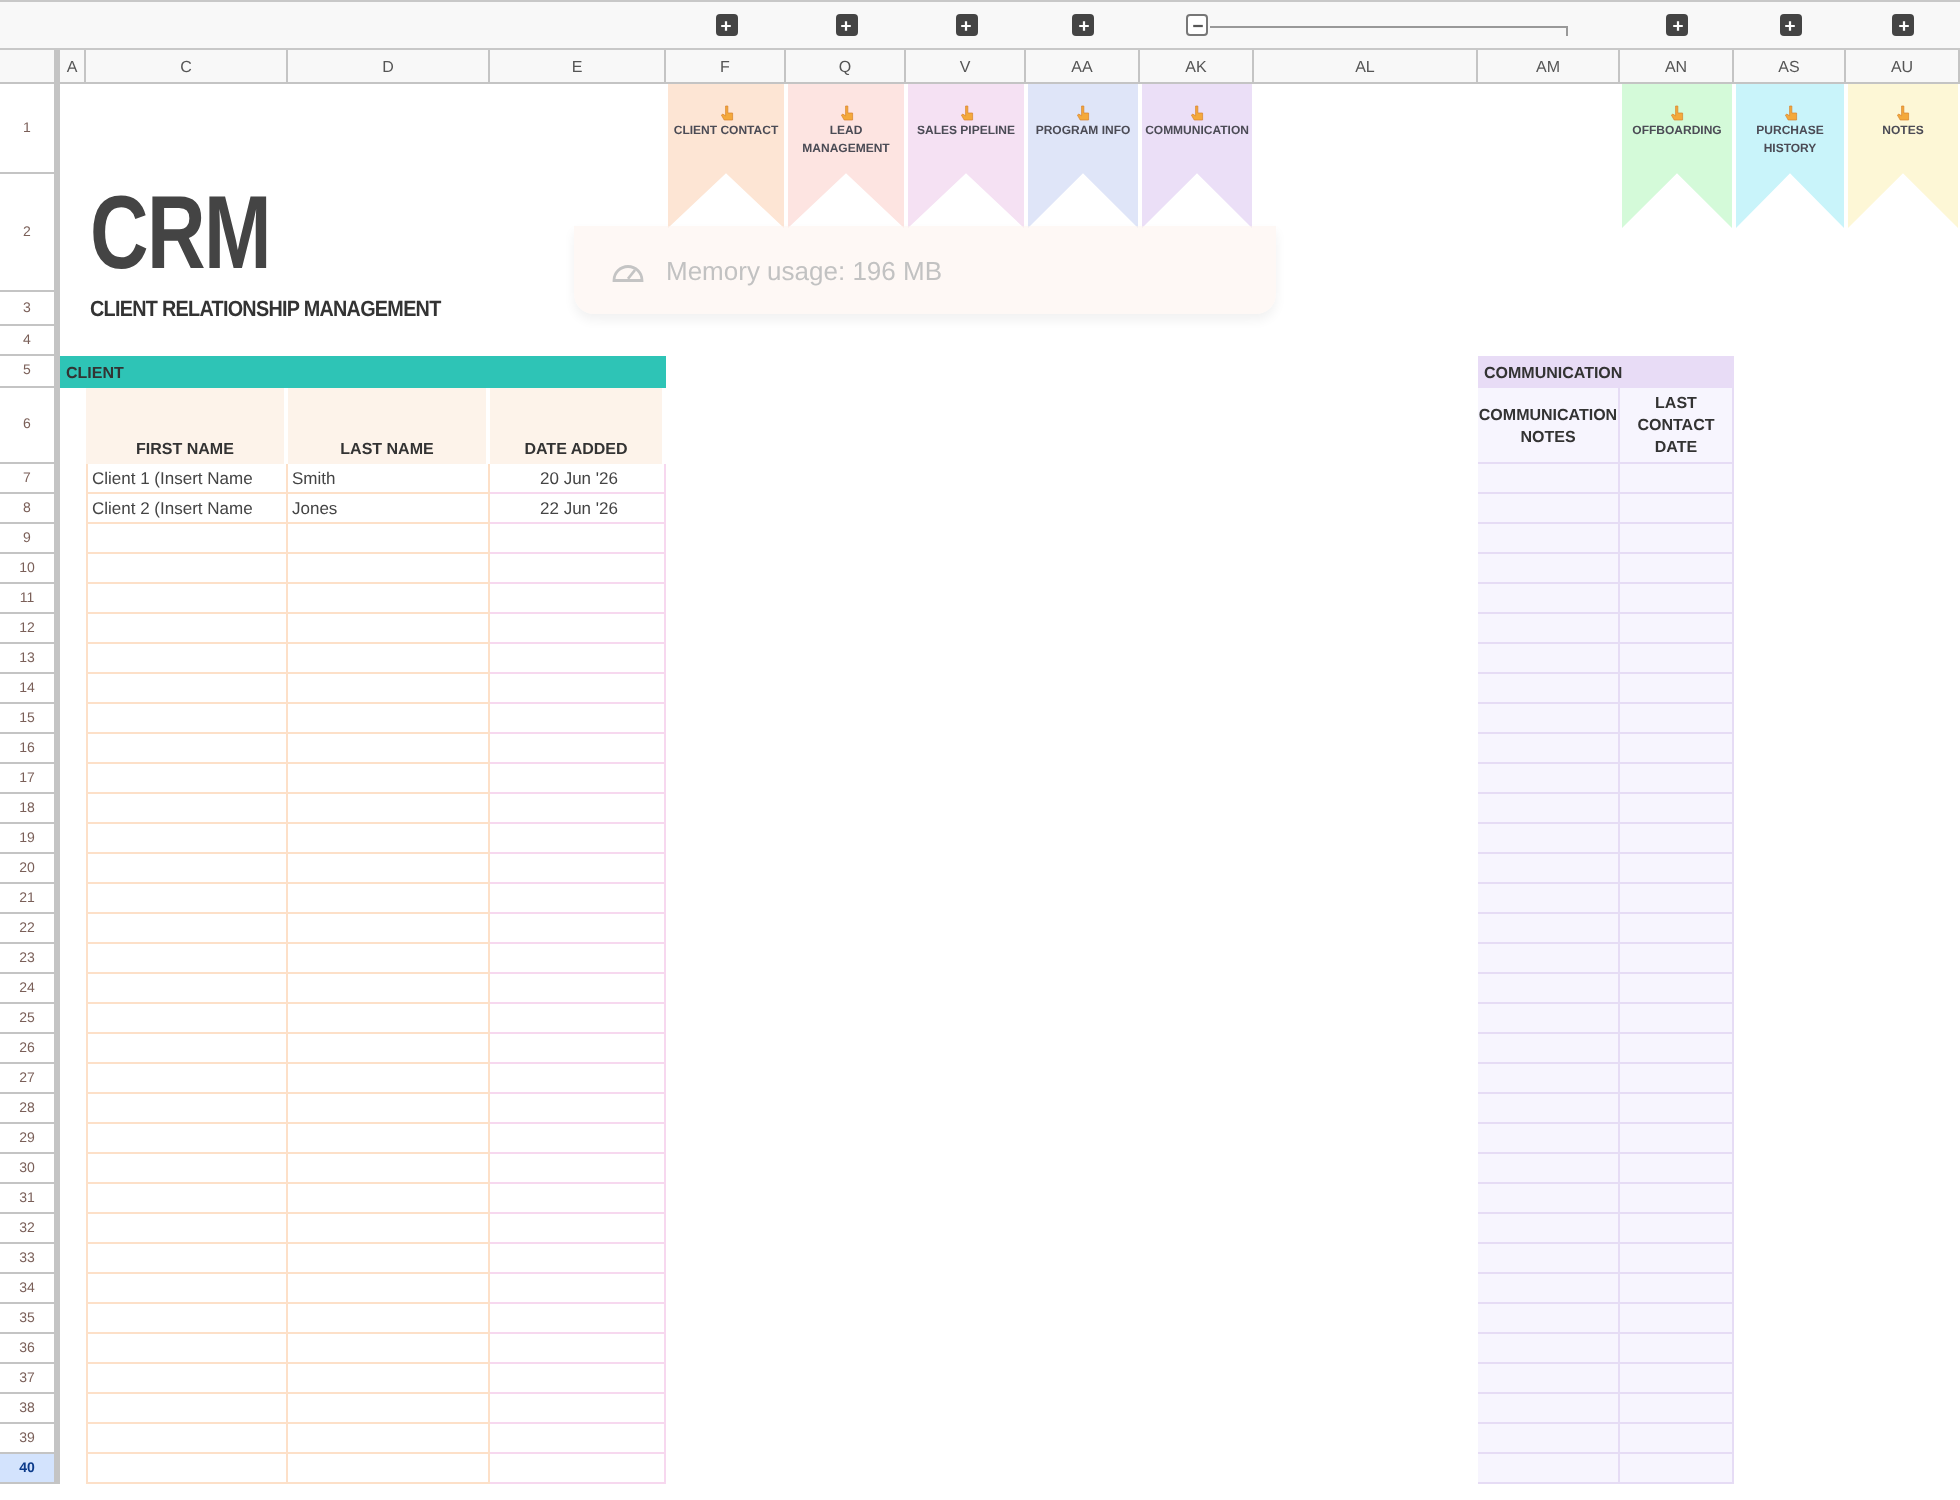 The width and height of the screenshot is (1960, 1500). What do you see at coordinates (187, 67) in the screenshot?
I see `column-header: C` at bounding box center [187, 67].